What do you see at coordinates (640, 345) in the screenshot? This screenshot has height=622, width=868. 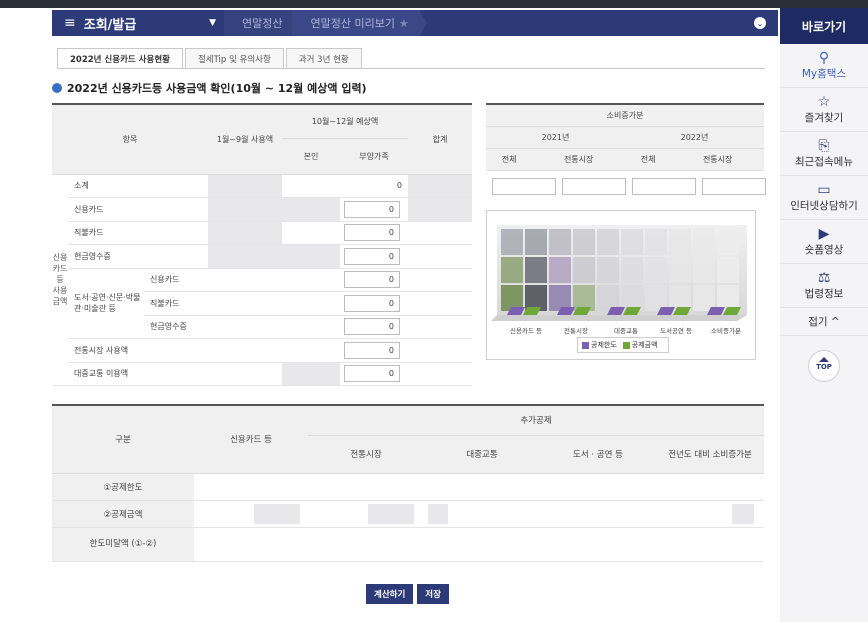 I see `legend-item-amount: 공제금액` at bounding box center [640, 345].